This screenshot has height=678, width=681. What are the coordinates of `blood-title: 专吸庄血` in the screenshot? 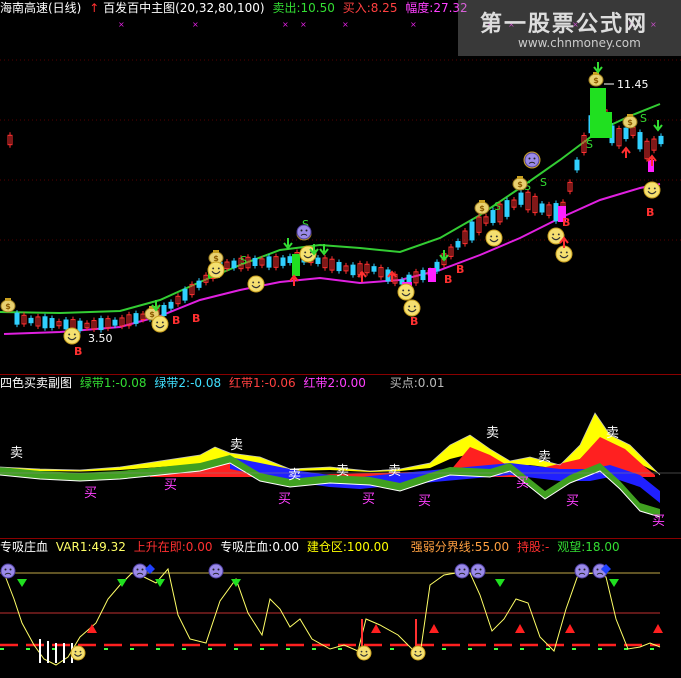 It's located at (24, 547).